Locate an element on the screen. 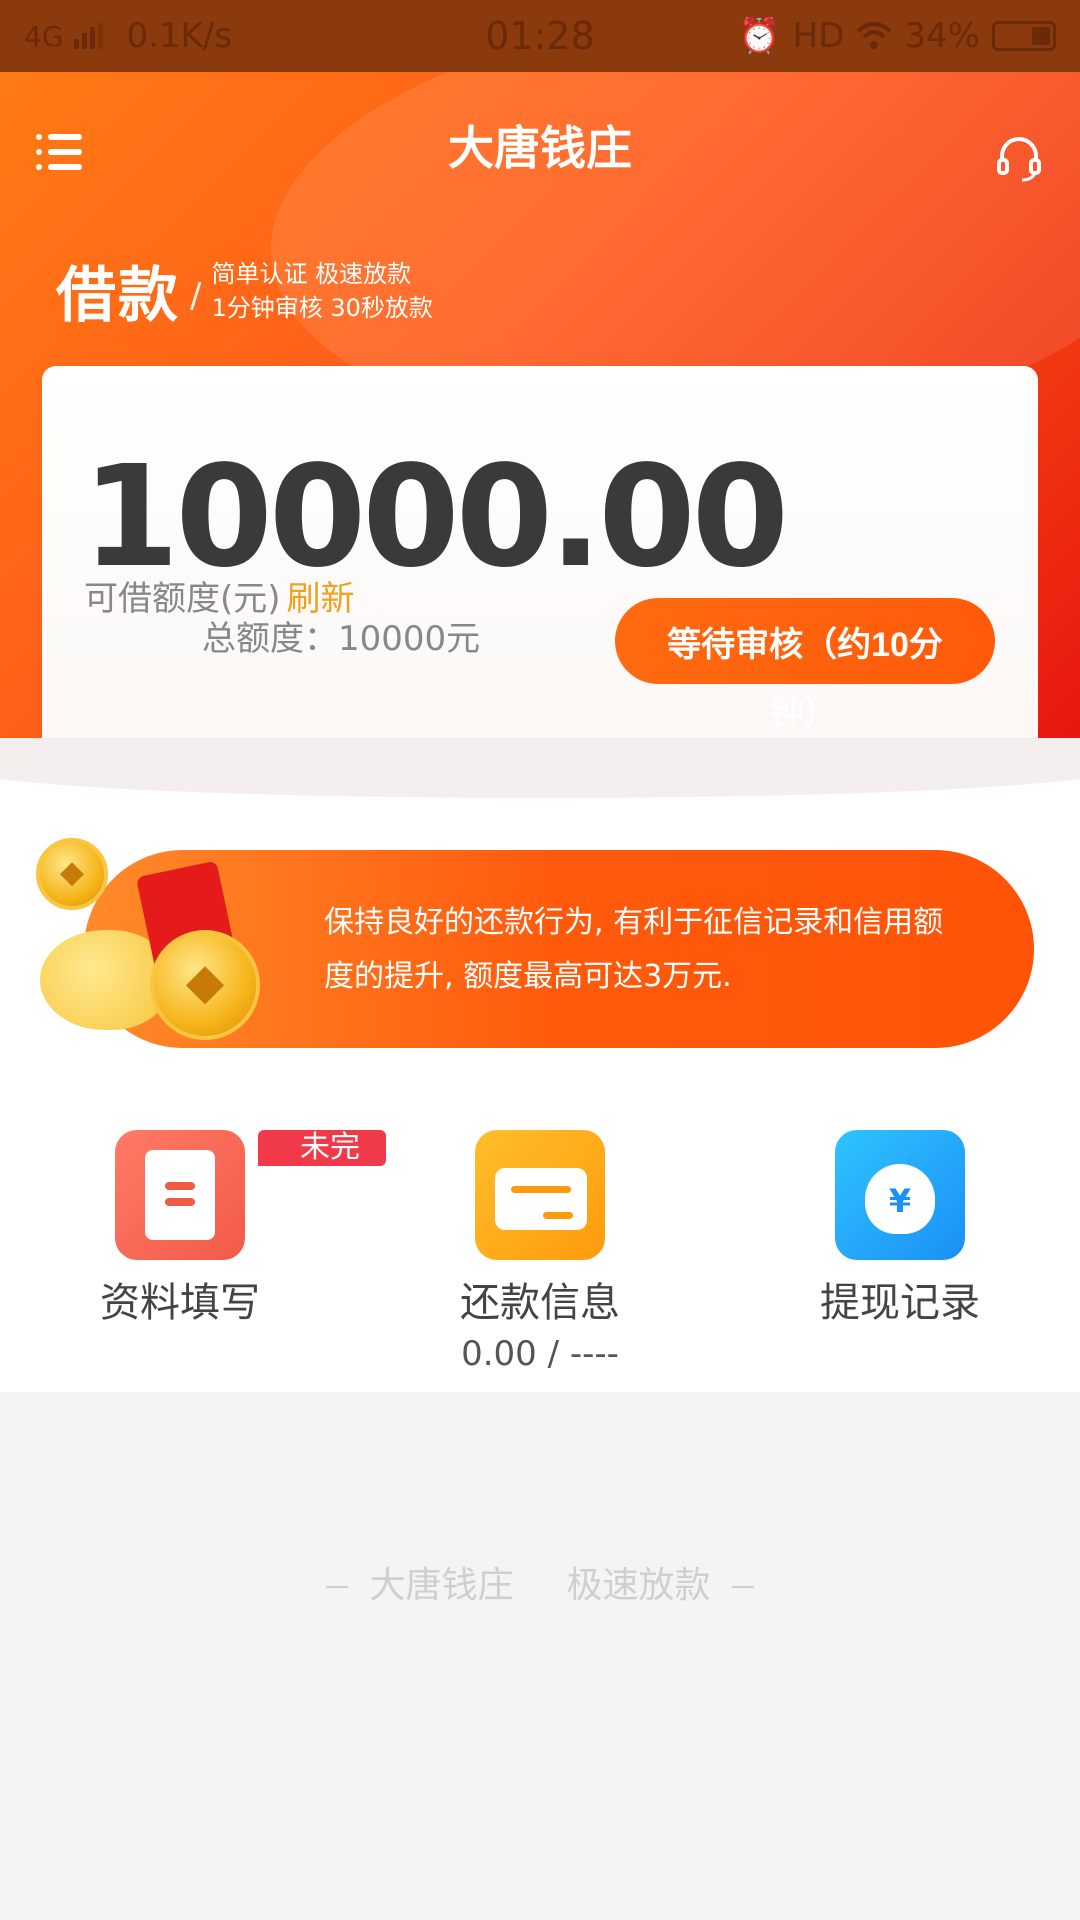 The image size is (1080, 1920). feature-label: 还款信息 is located at coordinates (540, 1303).